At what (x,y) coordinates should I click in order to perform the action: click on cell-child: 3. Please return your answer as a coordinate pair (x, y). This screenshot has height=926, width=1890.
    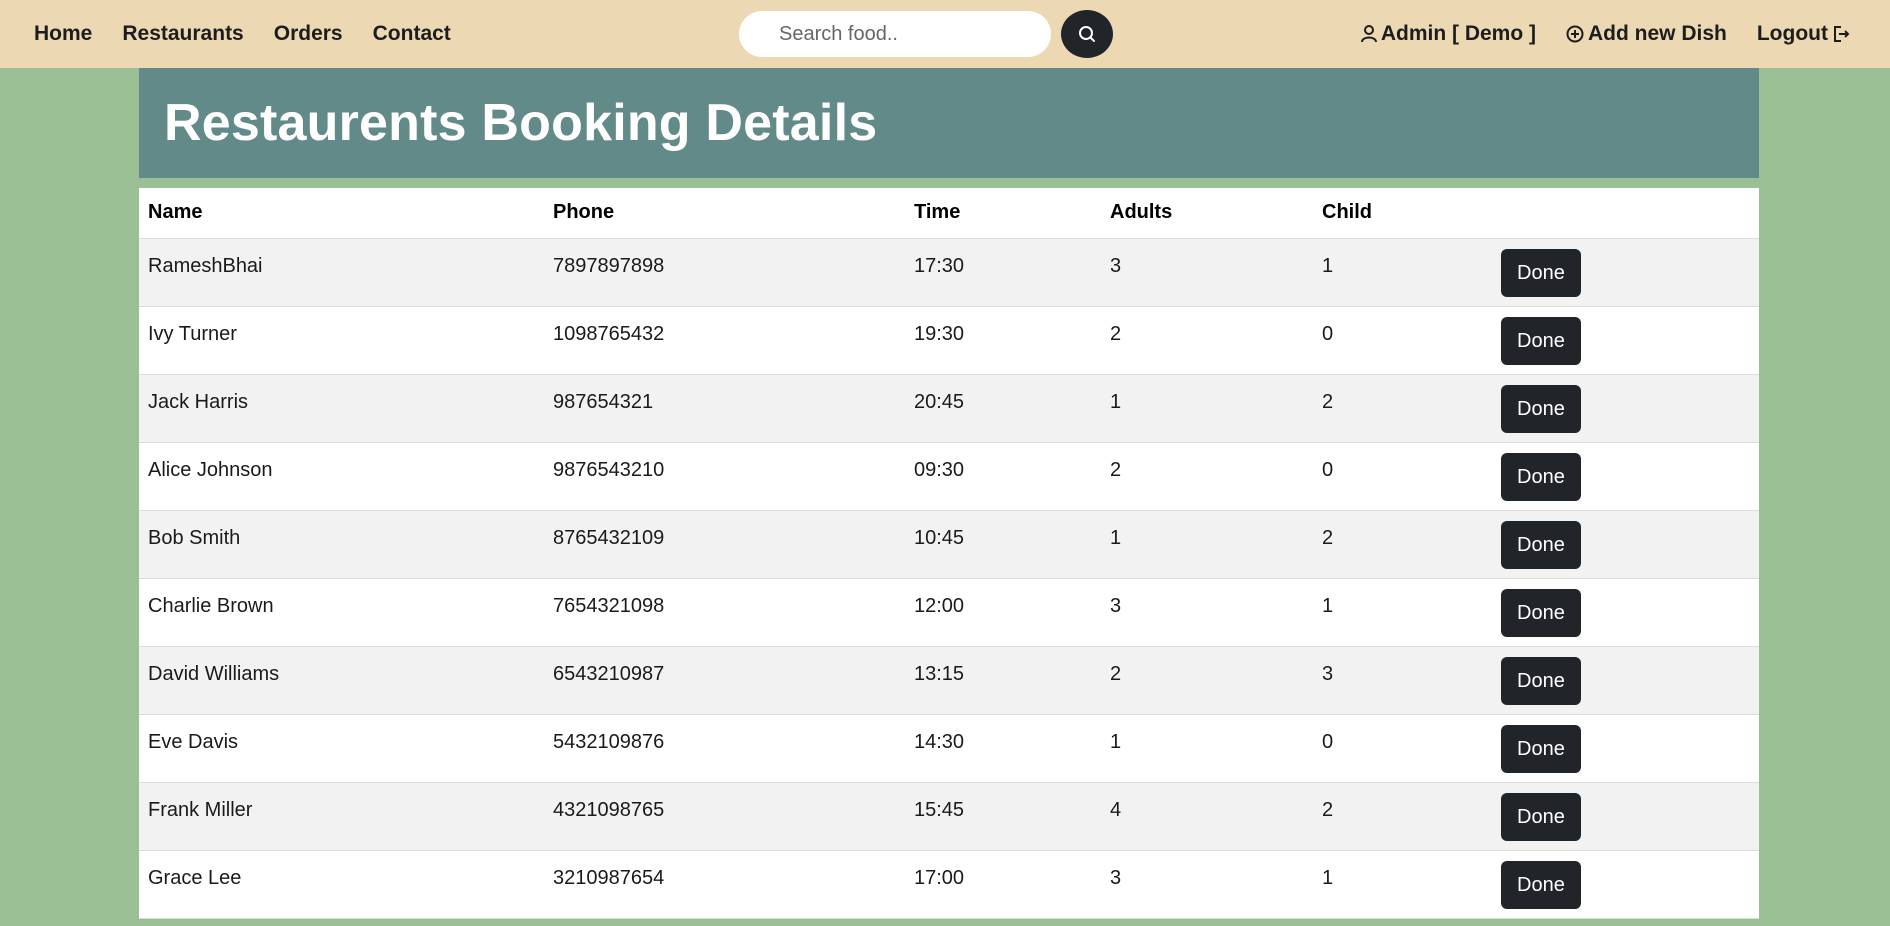
    Looking at the image, I should click on (1402, 680).